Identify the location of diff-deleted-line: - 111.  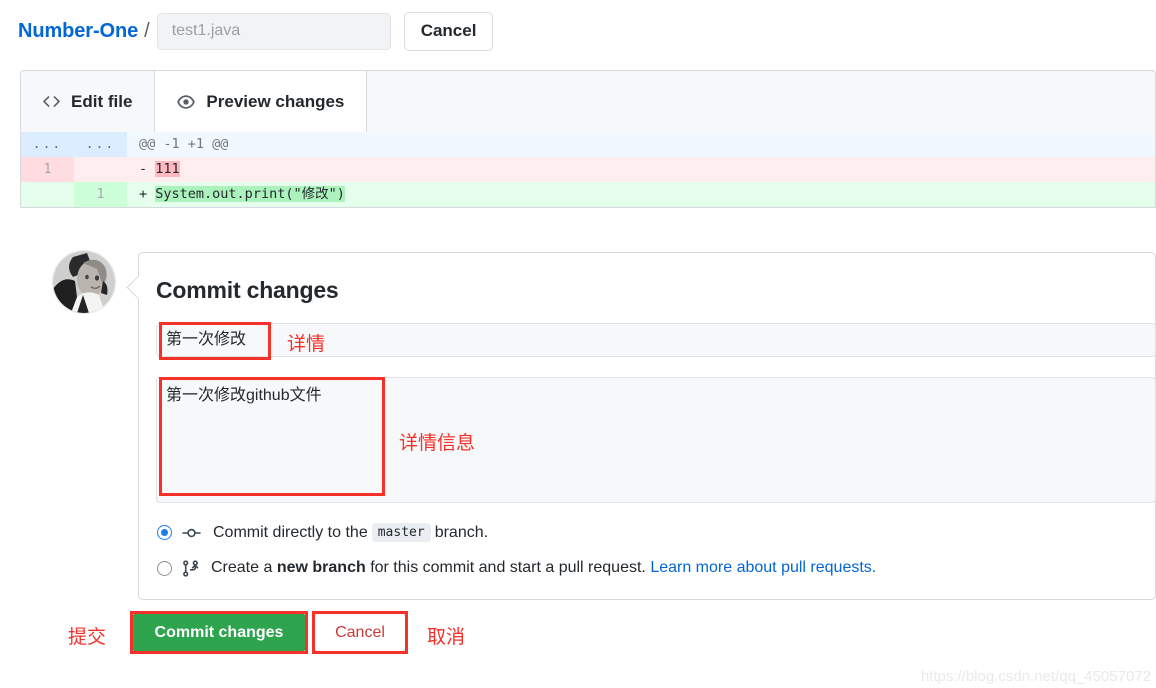
(641, 169).